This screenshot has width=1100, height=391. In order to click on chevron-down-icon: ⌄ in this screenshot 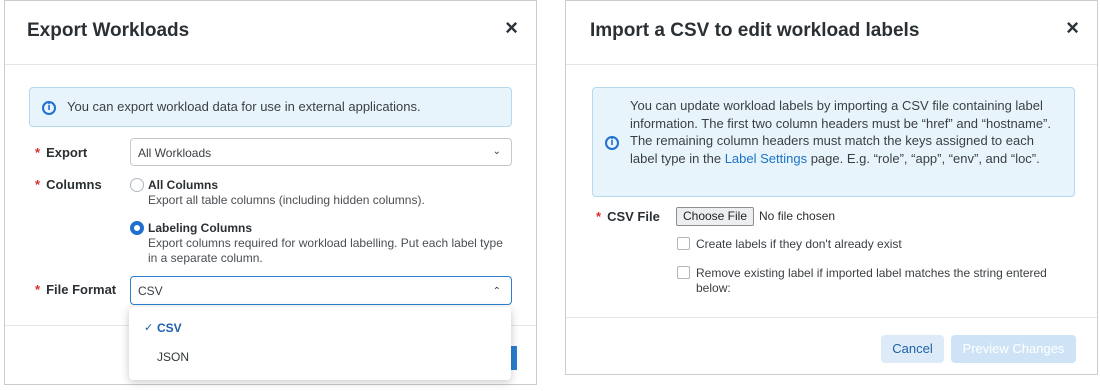, I will do `click(496, 151)`.